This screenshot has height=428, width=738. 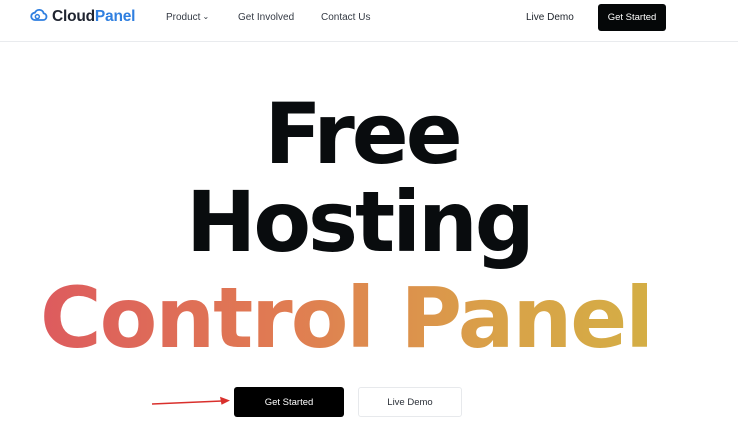 What do you see at coordinates (289, 402) in the screenshot?
I see `get-started-button: Get Started` at bounding box center [289, 402].